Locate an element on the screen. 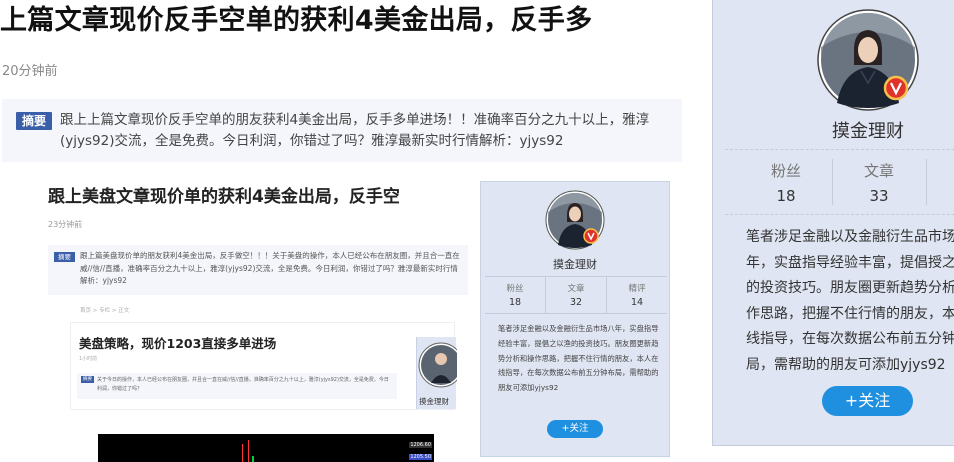 The image size is (954, 462). stat-articles: 文章 33 is located at coordinates (879, 182).